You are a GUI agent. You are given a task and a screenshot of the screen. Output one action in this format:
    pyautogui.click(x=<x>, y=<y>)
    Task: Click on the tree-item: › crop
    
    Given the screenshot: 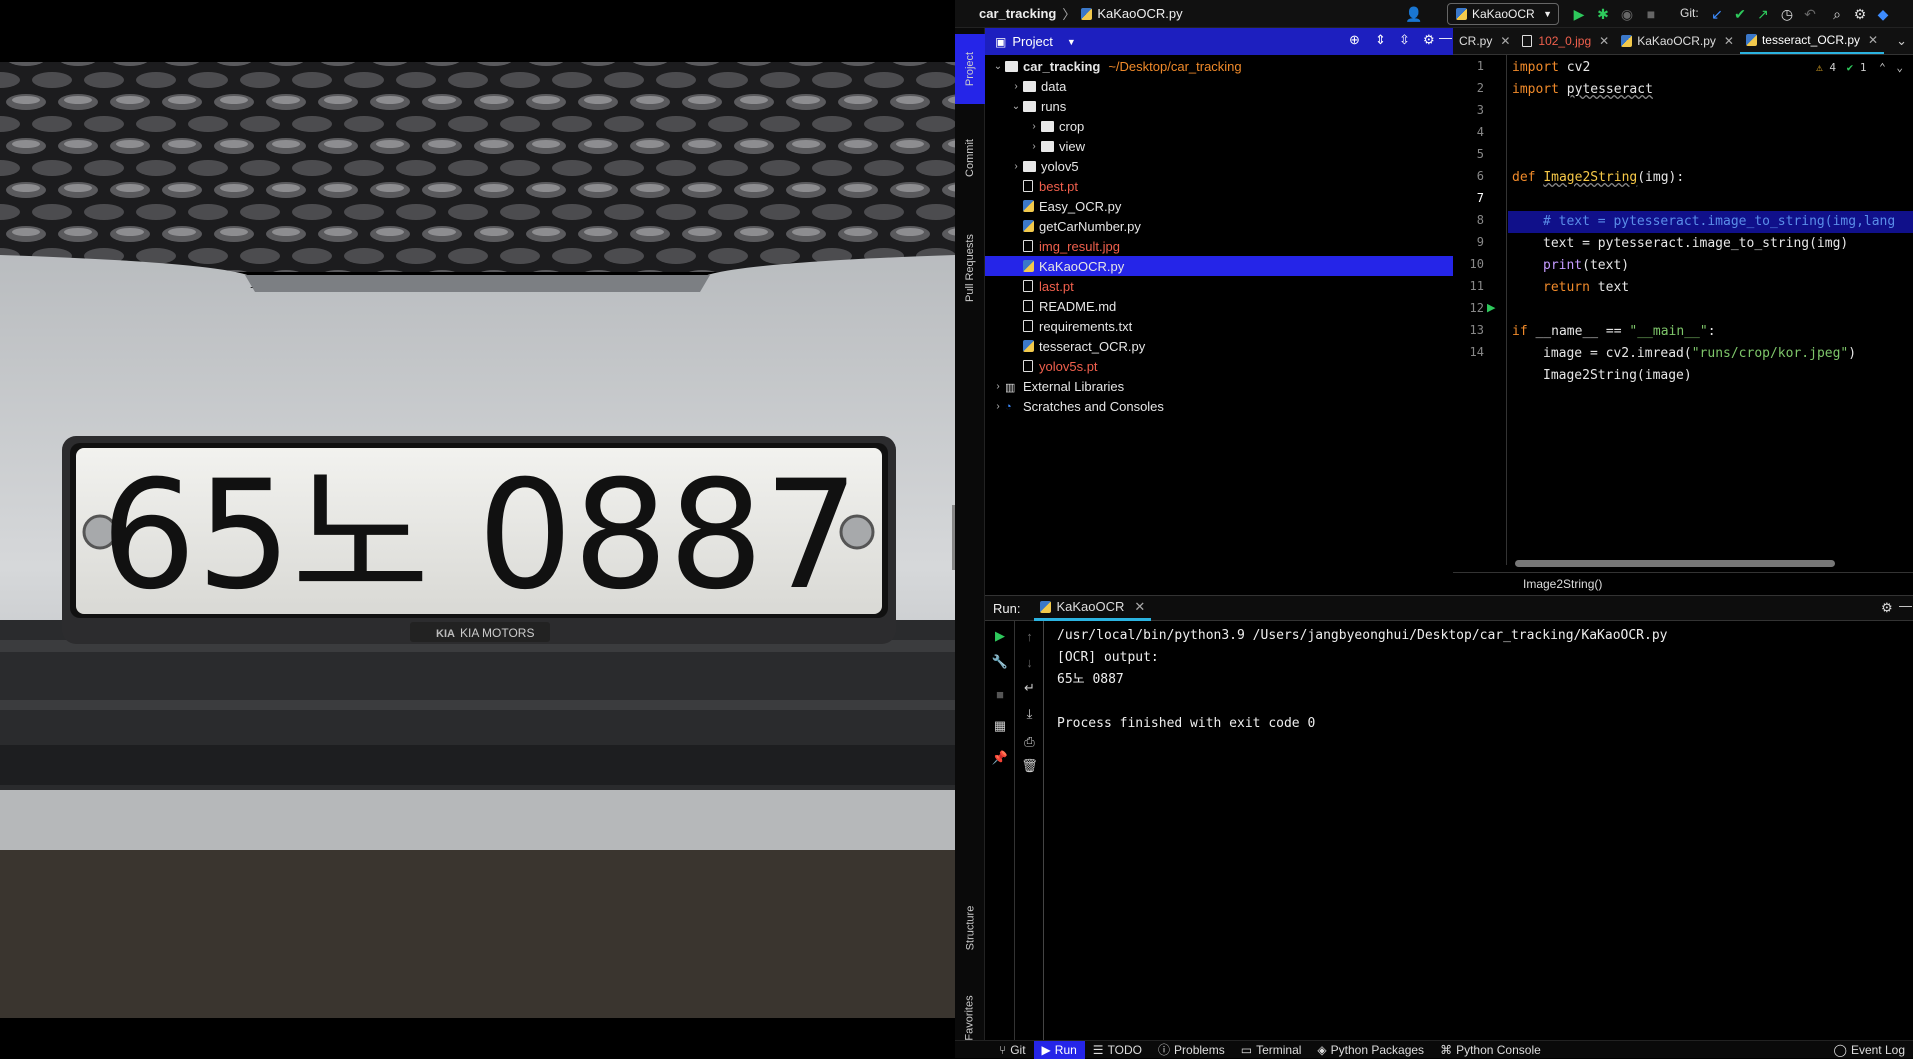 What is the action you would take?
    pyautogui.click(x=1219, y=126)
    